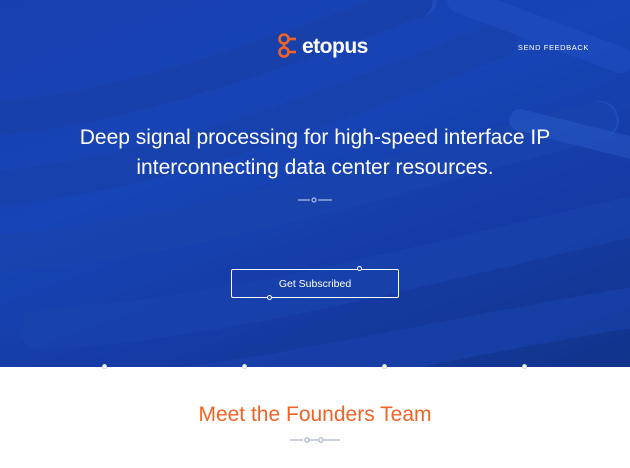 This screenshot has height=468, width=630. What do you see at coordinates (315, 200) in the screenshot?
I see `hero-divider-ornament` at bounding box center [315, 200].